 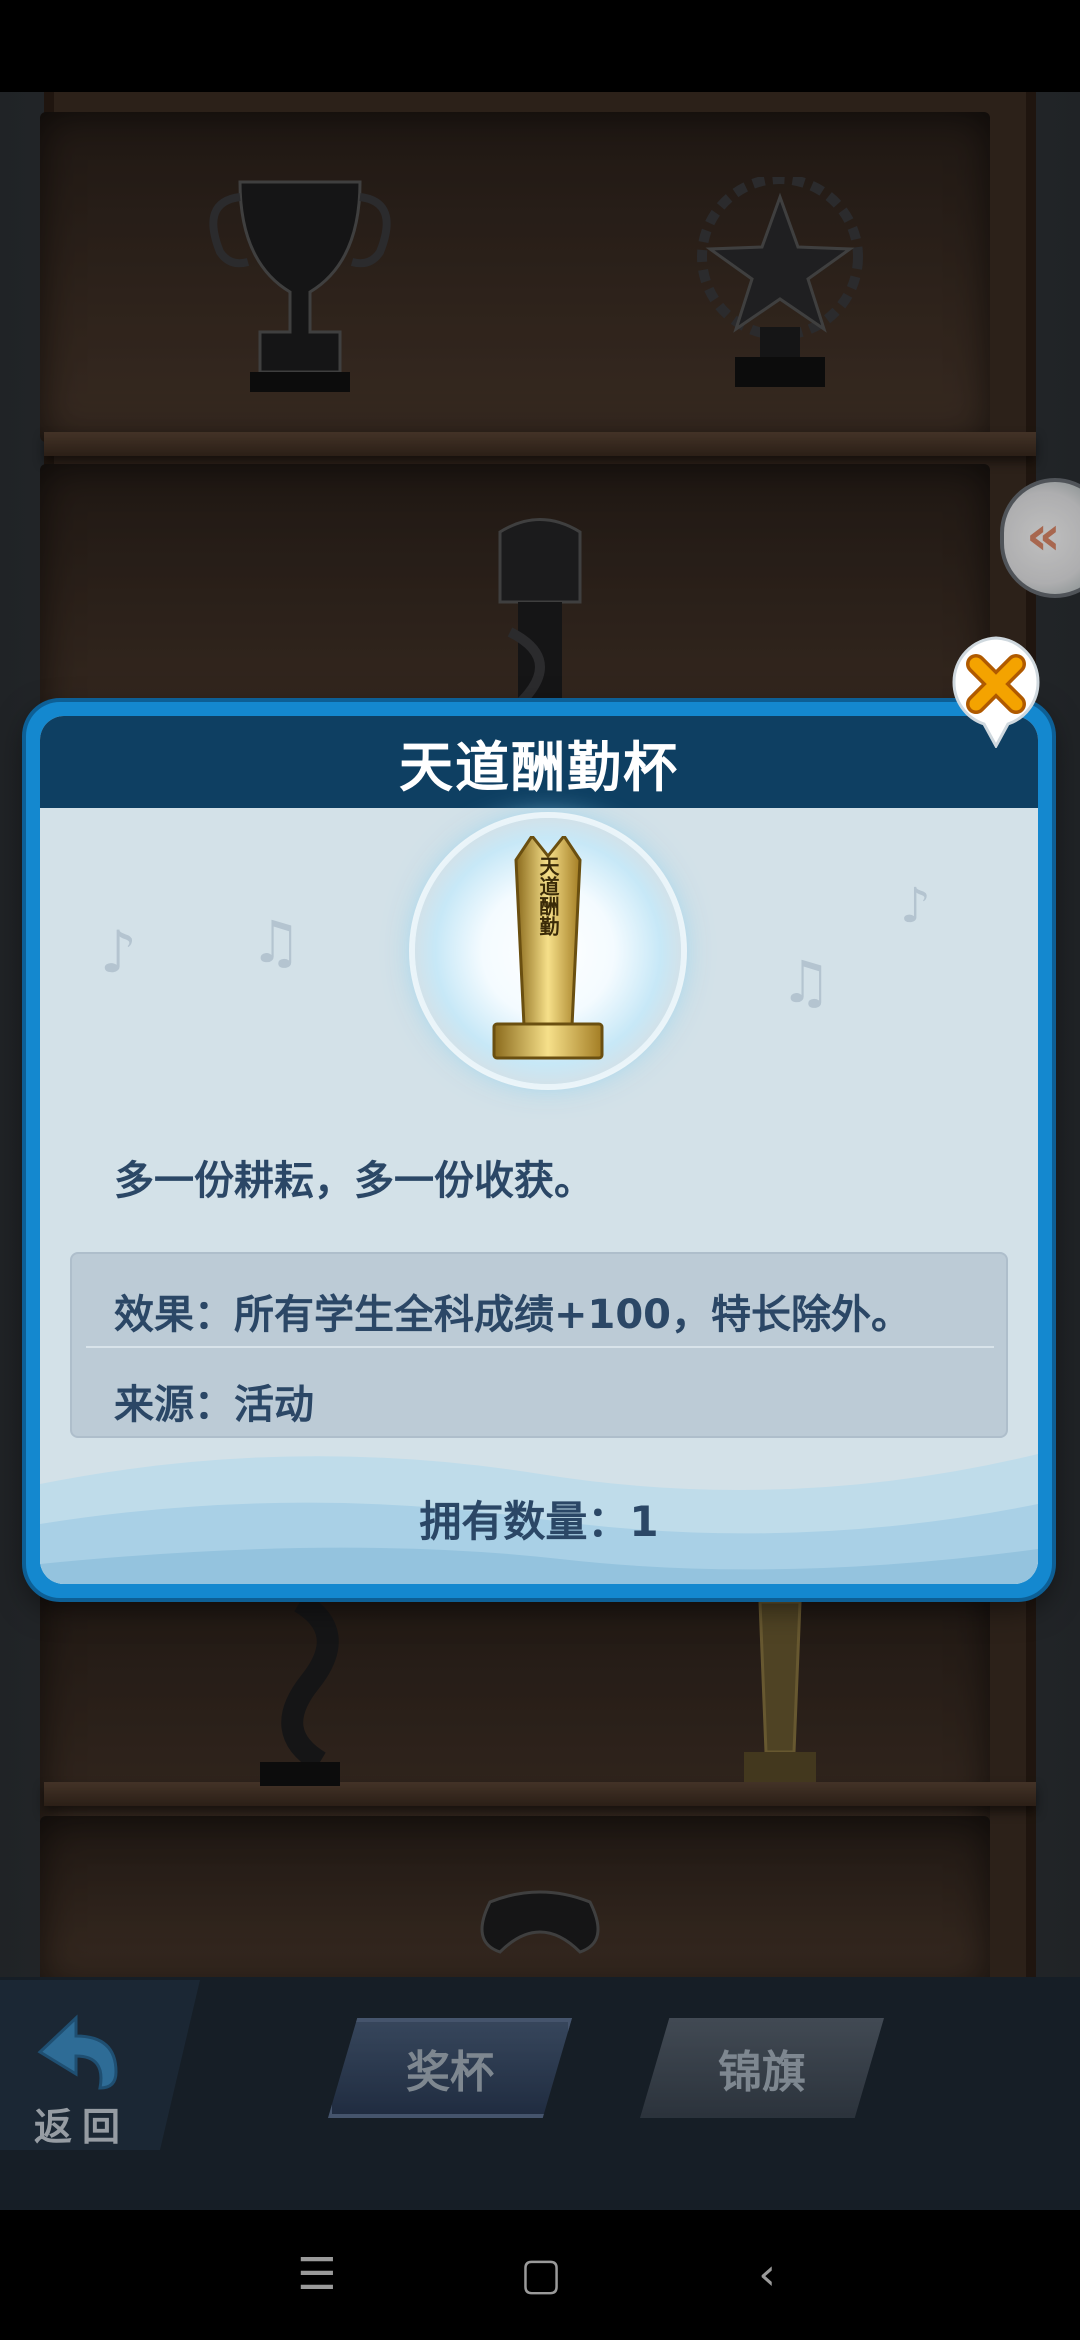 I want to click on menu-icon: ☰, so click(x=317, y=2275).